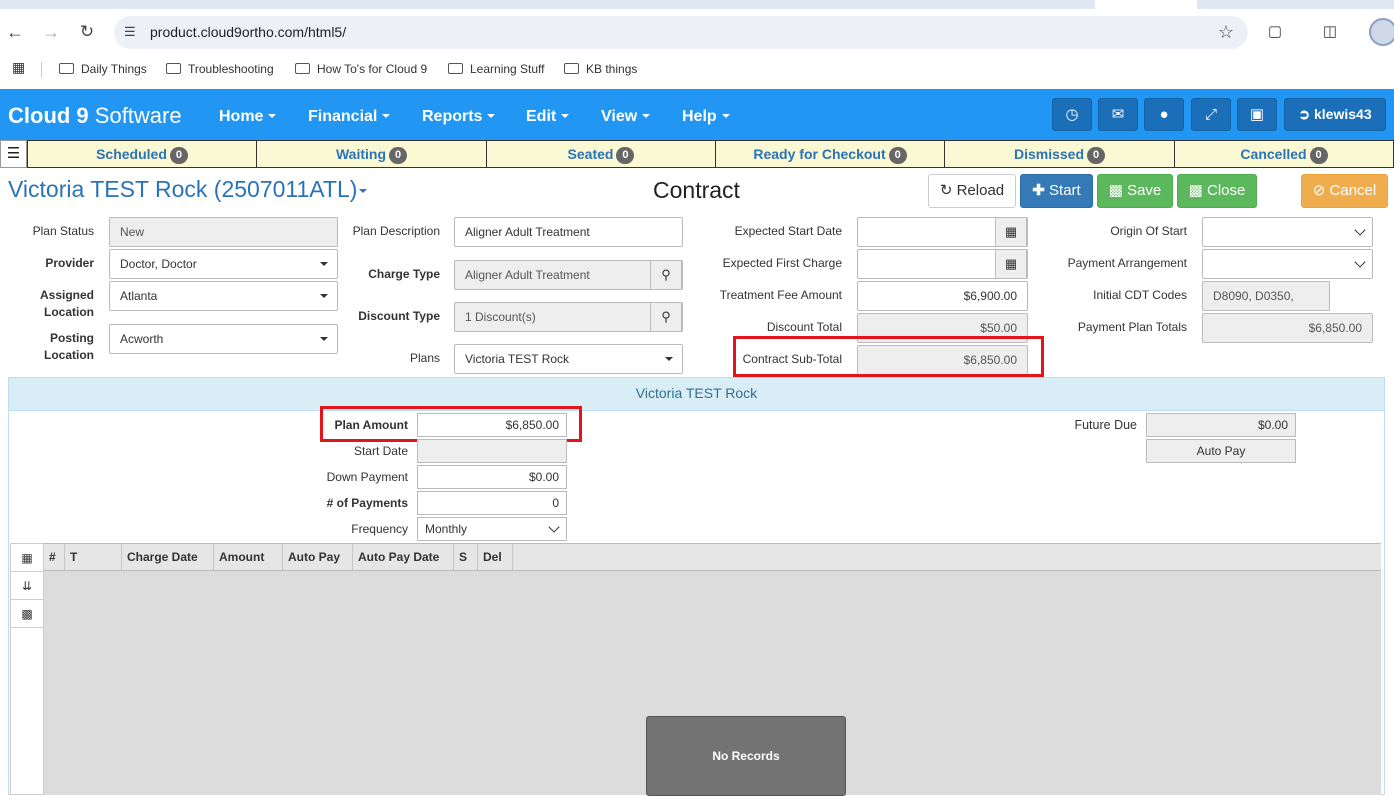 The image size is (1394, 796). I want to click on menu-financial: Financial, so click(349, 117).